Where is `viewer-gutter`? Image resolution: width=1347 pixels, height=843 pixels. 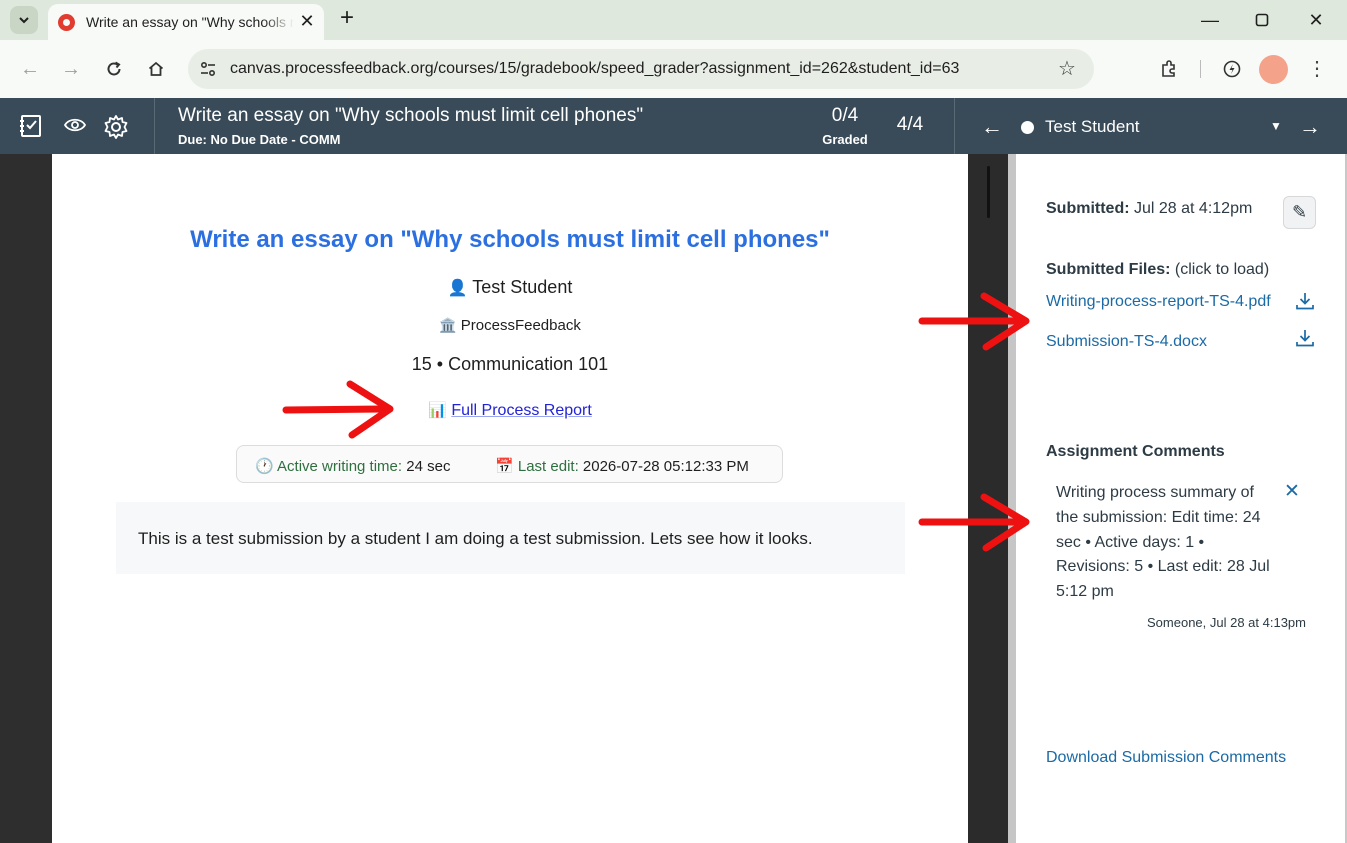
viewer-gutter is located at coordinates (26, 498).